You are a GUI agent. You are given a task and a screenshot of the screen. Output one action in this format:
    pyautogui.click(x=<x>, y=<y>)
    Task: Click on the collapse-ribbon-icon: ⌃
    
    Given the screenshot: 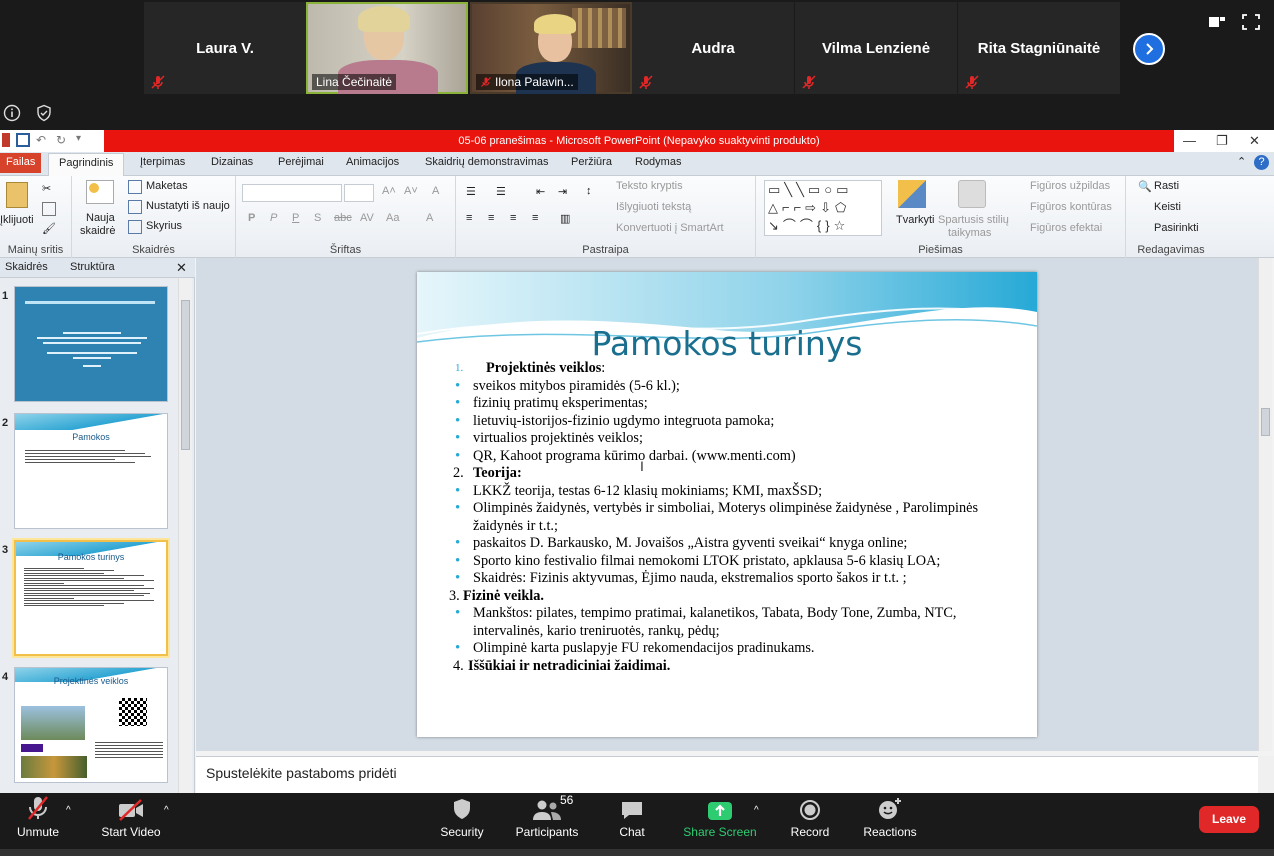 What is the action you would take?
    pyautogui.click(x=1241, y=161)
    